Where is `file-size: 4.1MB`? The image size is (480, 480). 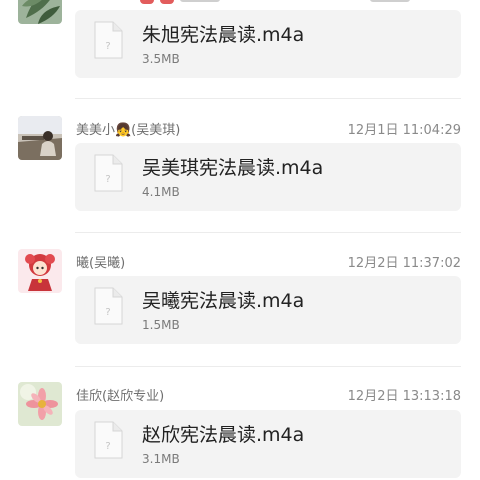 file-size: 4.1MB is located at coordinates (161, 192).